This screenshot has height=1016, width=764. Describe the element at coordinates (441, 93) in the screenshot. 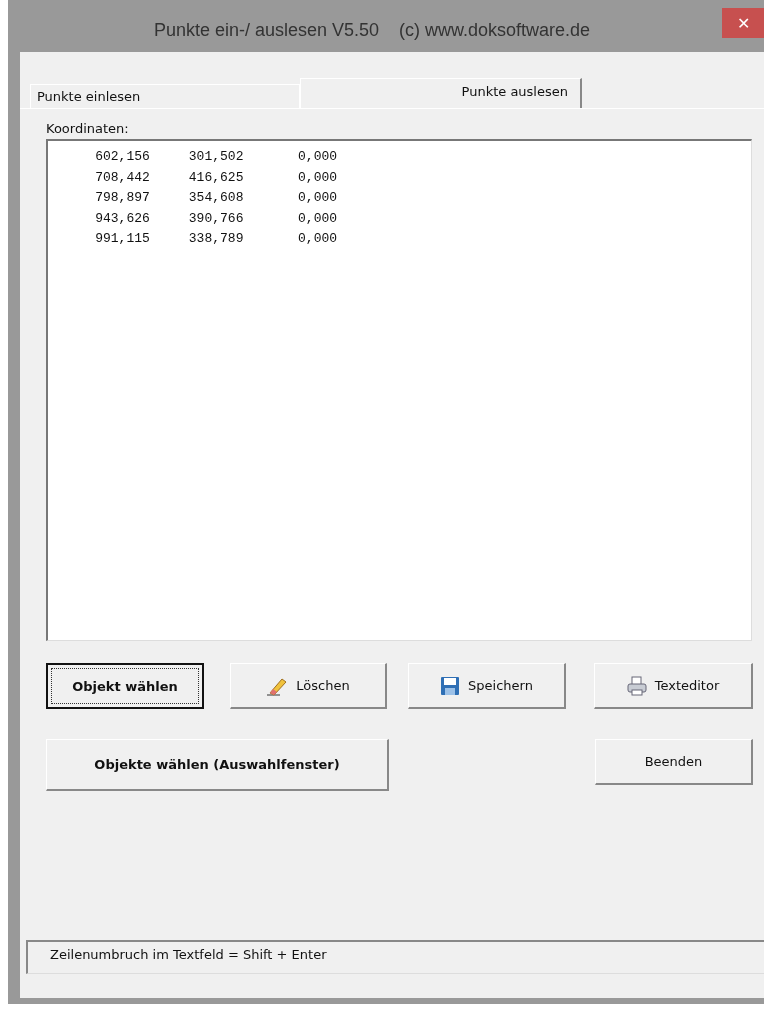

I see `tab: Punkte auslesen` at that location.